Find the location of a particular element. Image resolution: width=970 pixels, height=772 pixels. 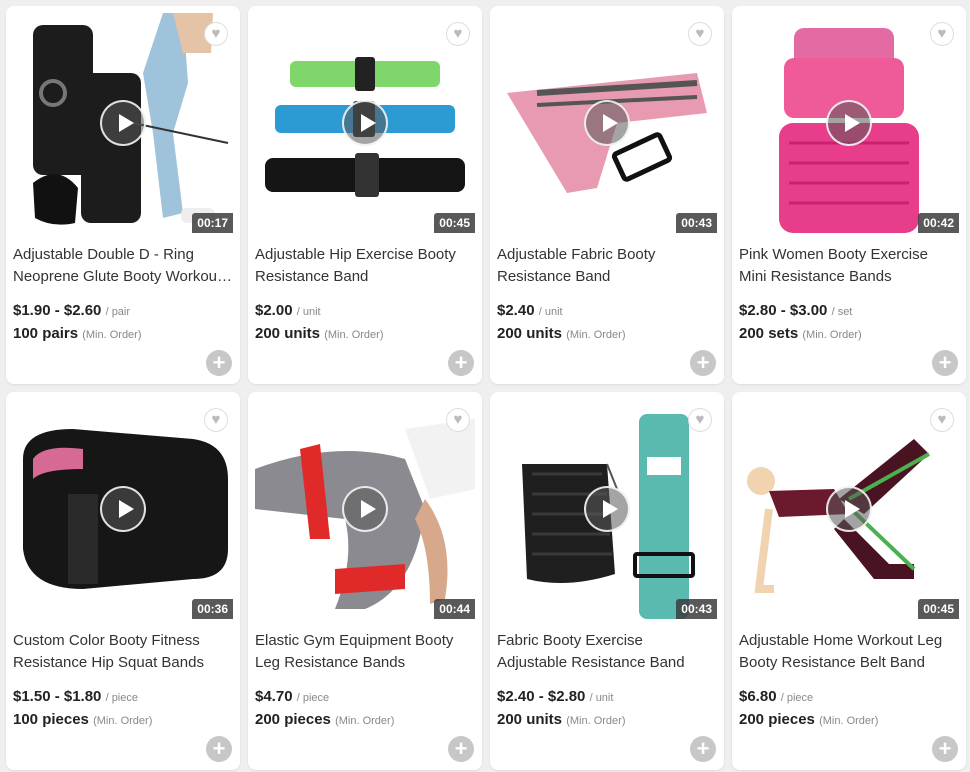

title-line: Elastic Gym Equipment Booty is located at coordinates (354, 640).